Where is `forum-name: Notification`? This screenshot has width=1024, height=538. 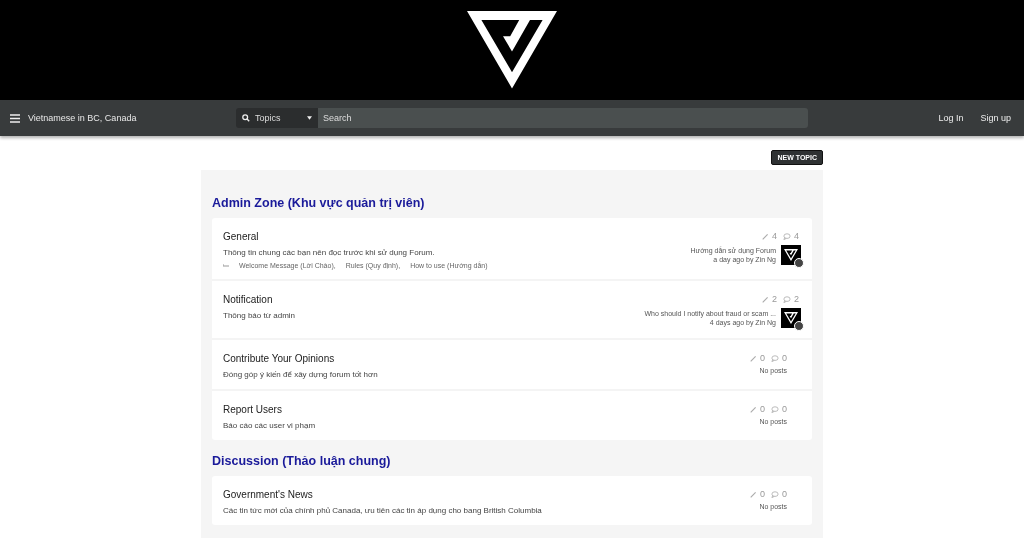
forum-name: Notification is located at coordinates (259, 299).